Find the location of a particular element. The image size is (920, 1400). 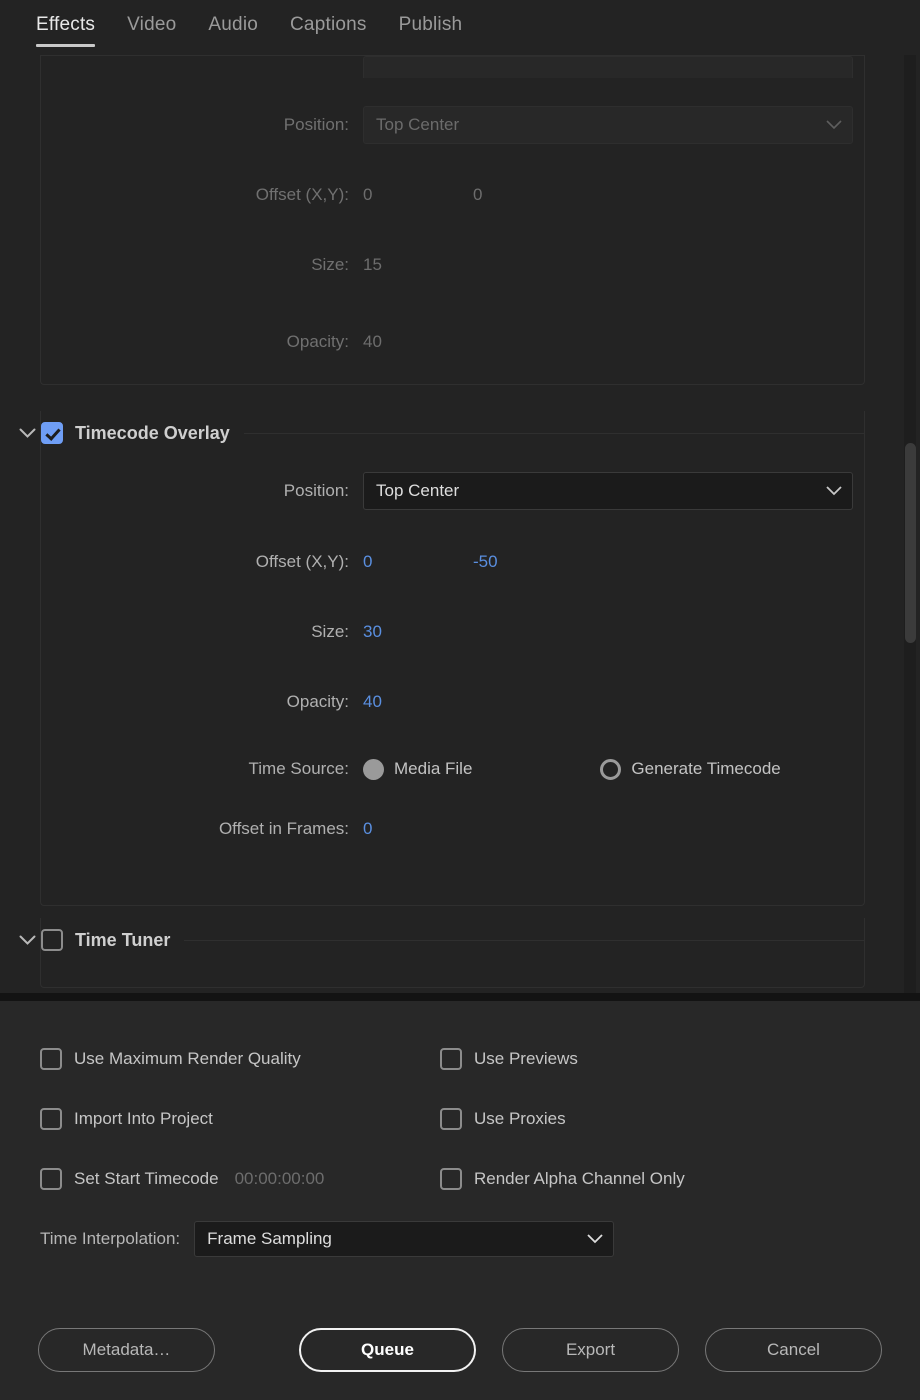

timecode-position-value: Top Center is located at coordinates (418, 490).